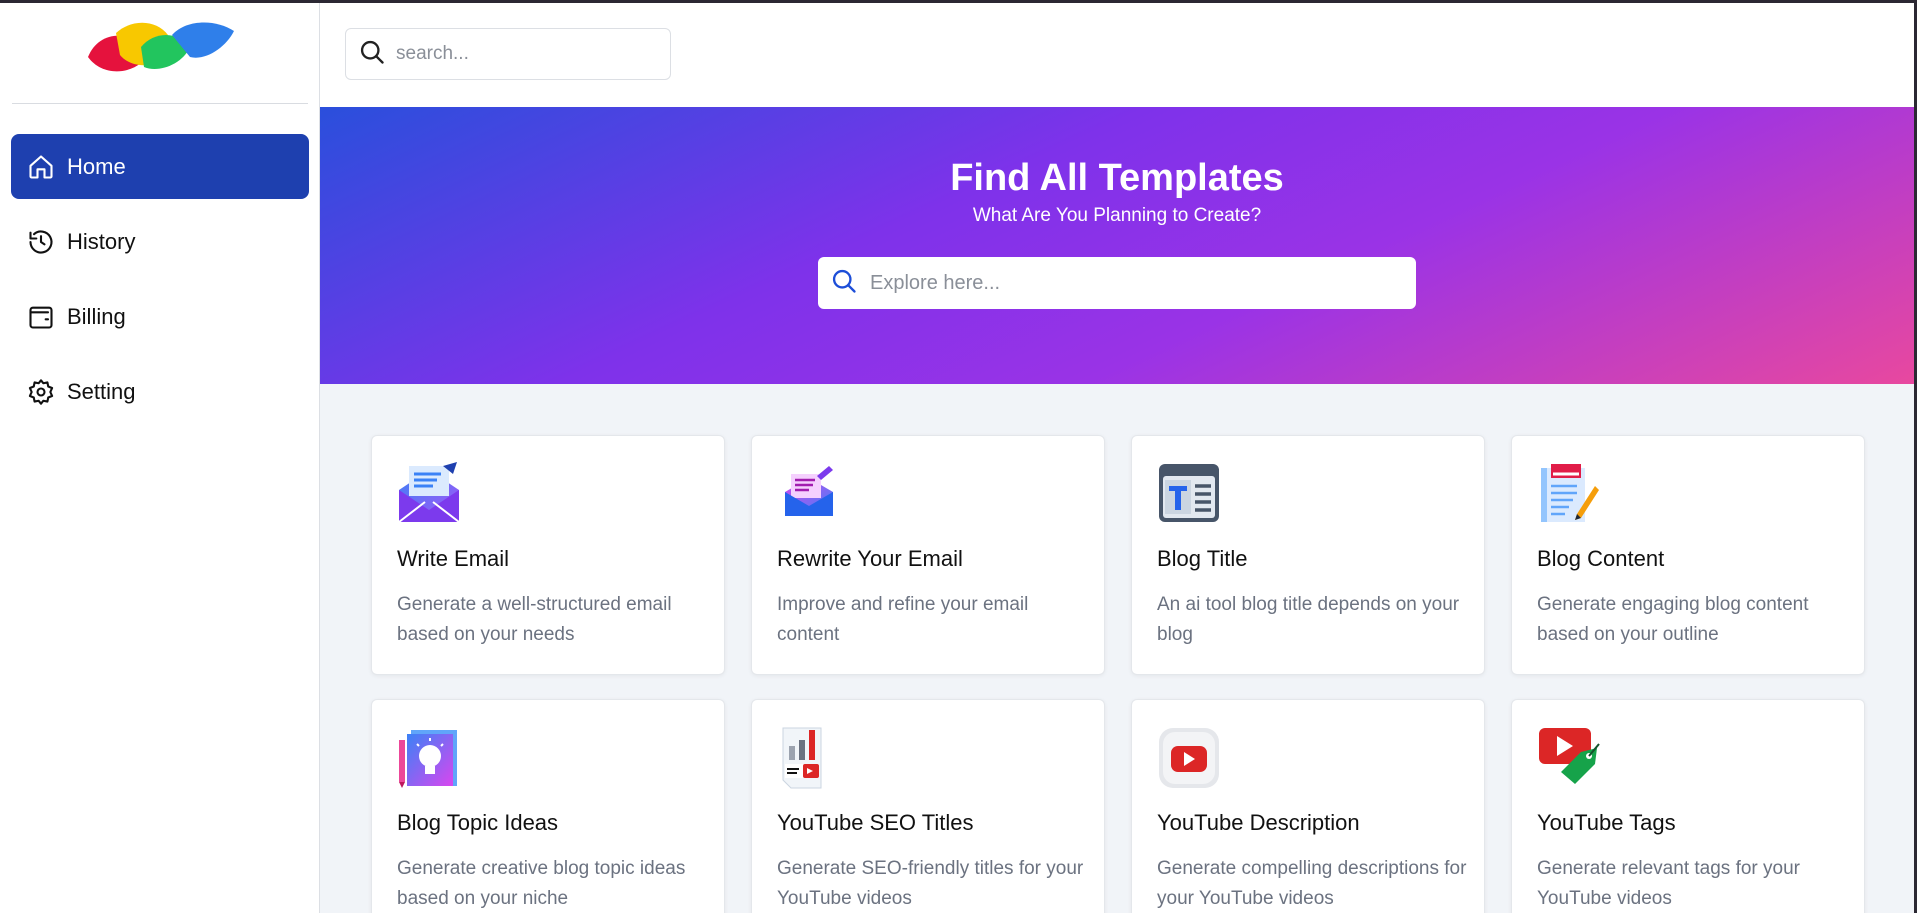 This screenshot has width=1917, height=913. I want to click on template-description: Improve and refine your email content, so click(903, 619).